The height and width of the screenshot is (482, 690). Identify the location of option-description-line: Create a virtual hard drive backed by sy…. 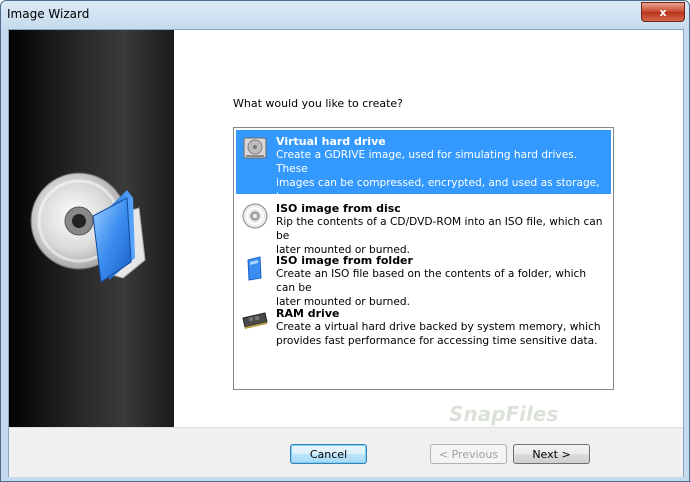
(438, 327).